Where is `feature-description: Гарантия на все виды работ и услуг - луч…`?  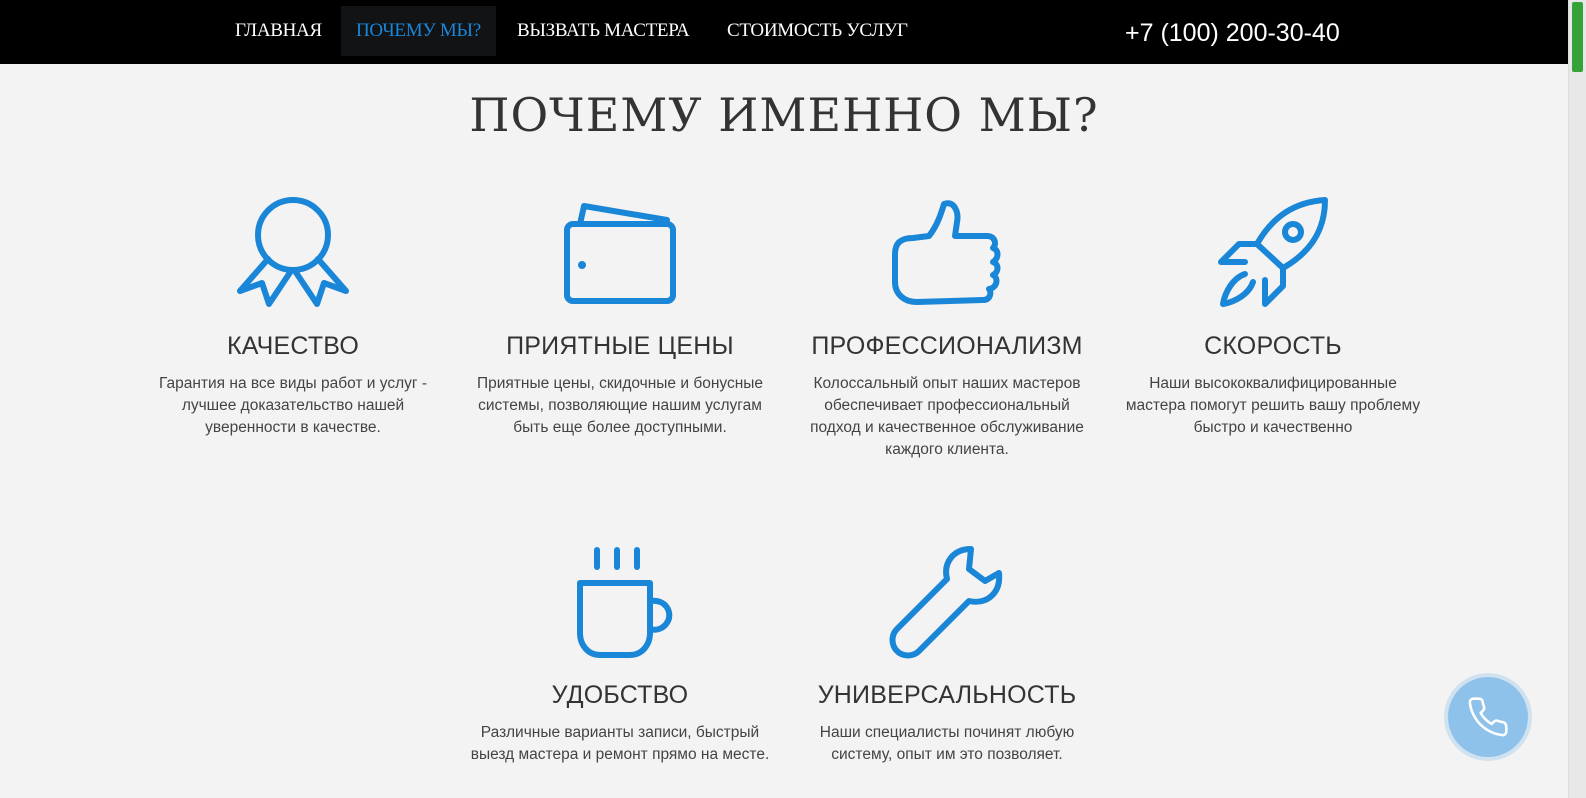
feature-description: Гарантия на все виды работ и услуг - луч… is located at coordinates (293, 405).